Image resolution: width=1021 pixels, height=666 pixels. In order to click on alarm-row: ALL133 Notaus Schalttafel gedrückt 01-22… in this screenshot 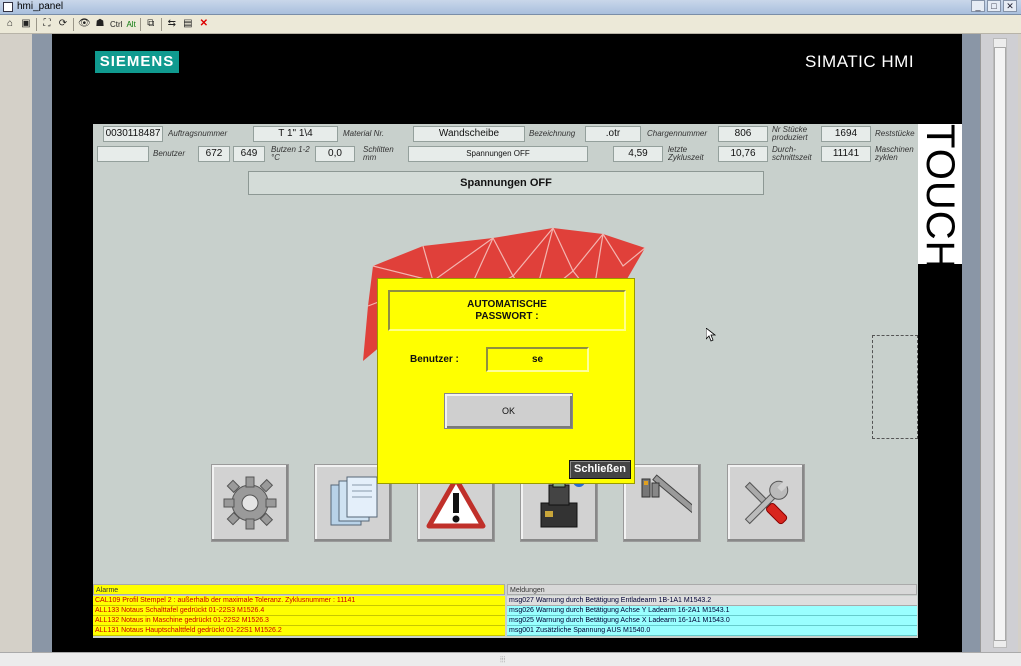, I will do `click(299, 611)`.